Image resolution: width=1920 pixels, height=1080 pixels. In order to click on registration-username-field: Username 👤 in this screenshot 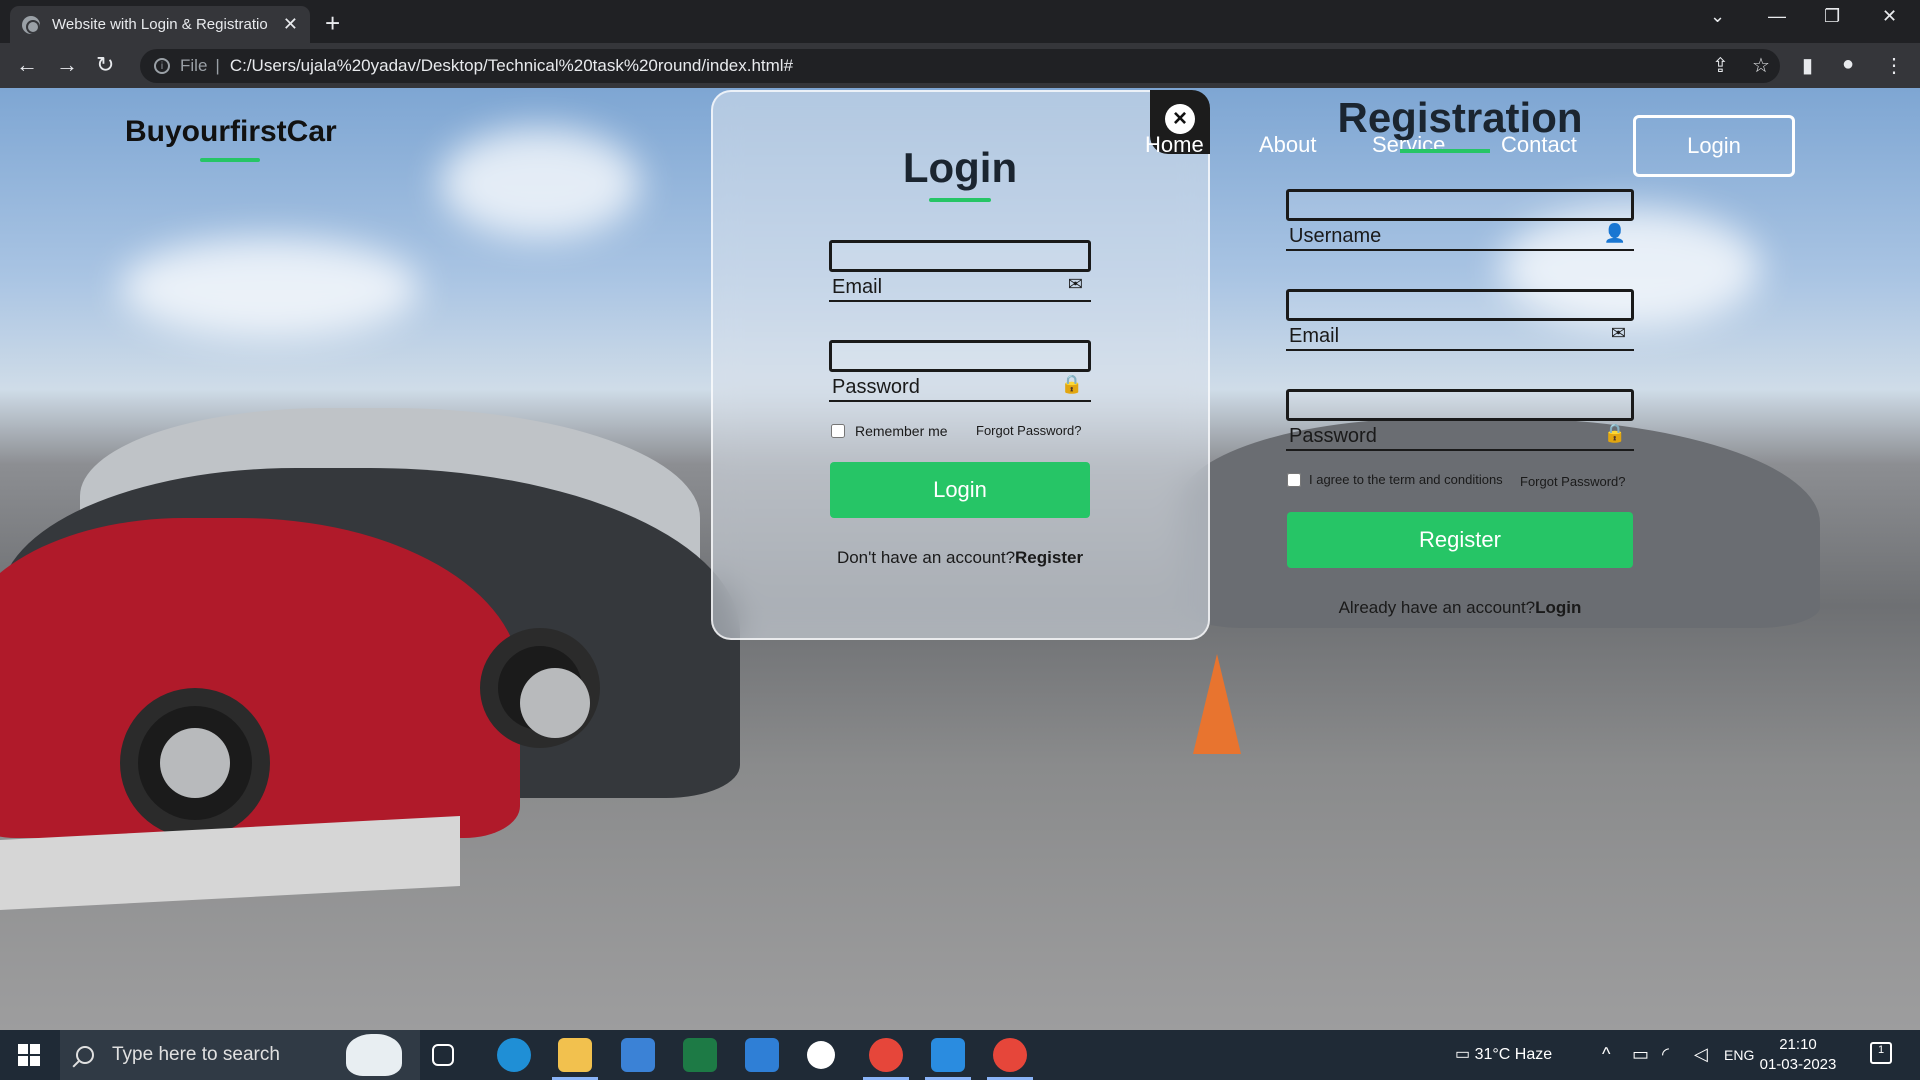, I will do `click(1460, 220)`.